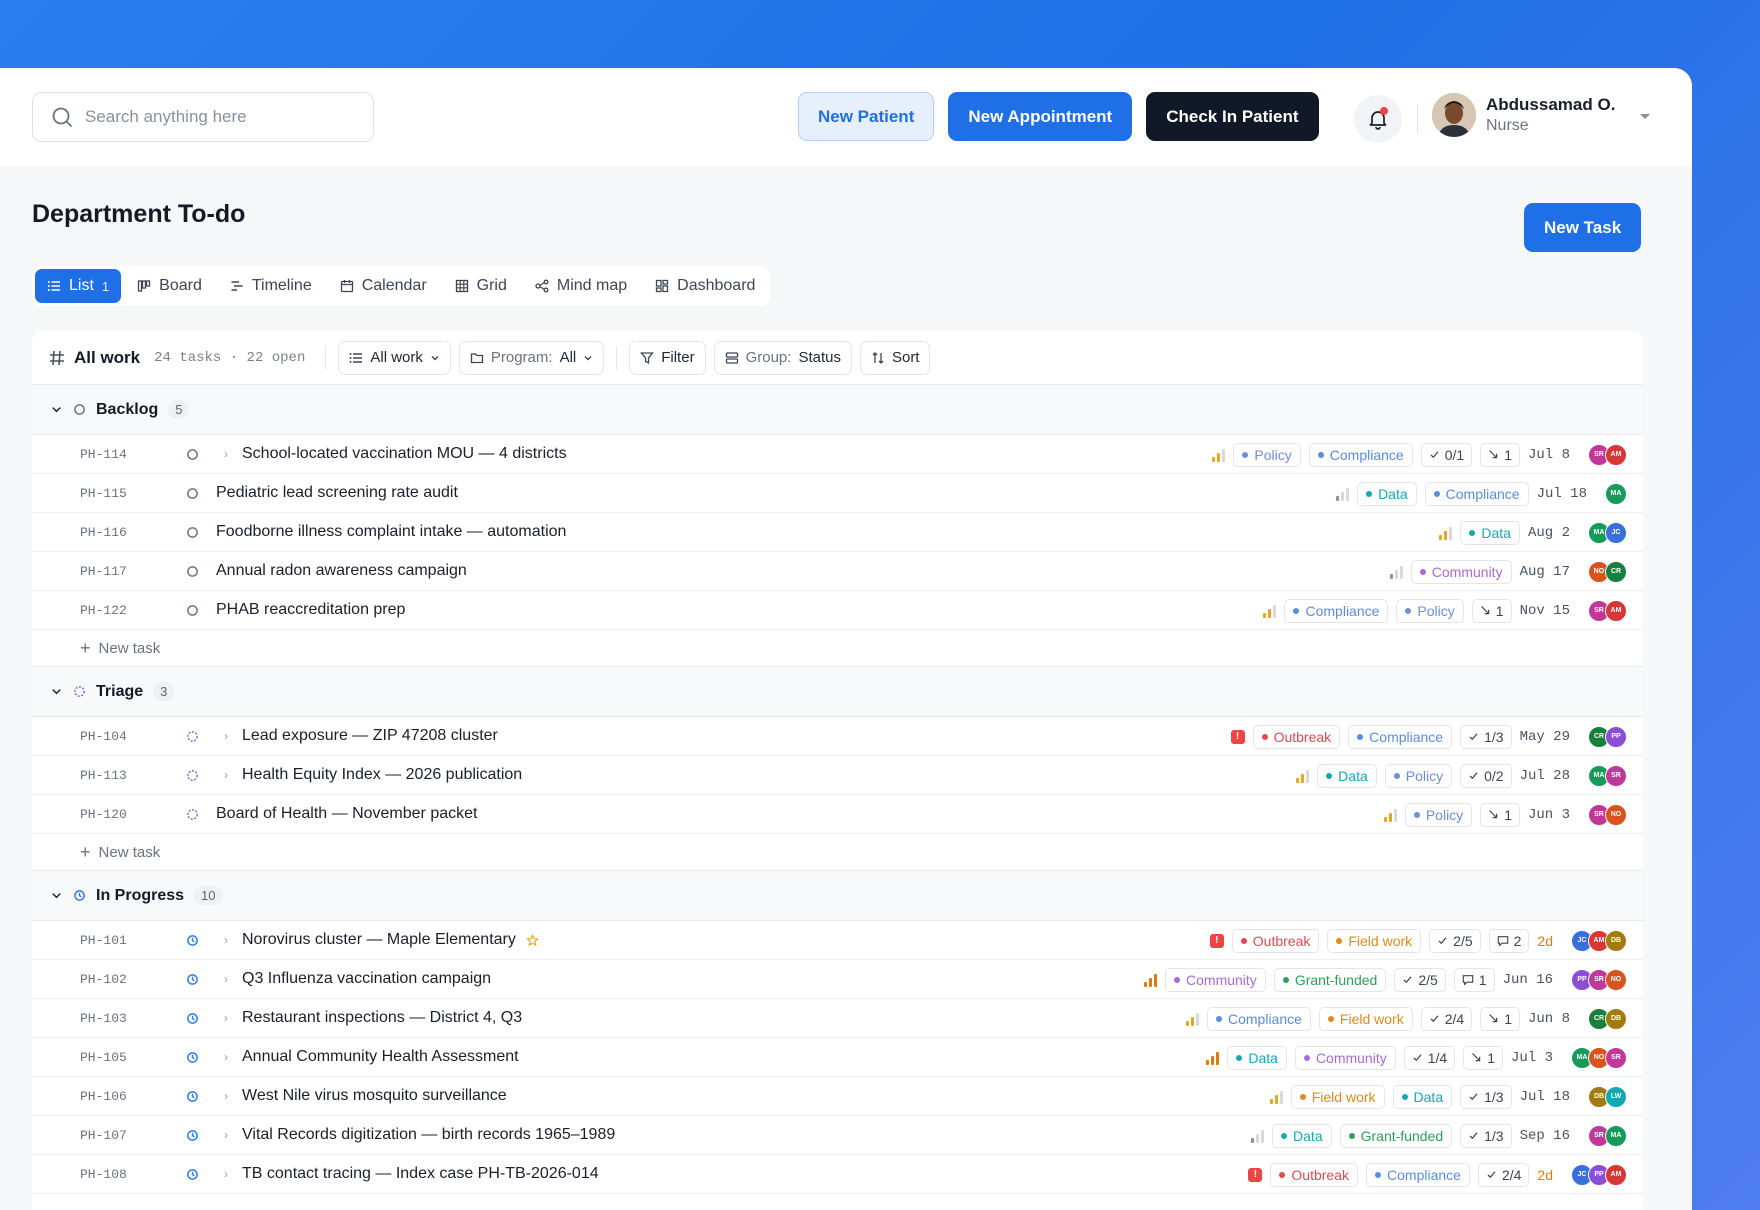 Image resolution: width=1760 pixels, height=1210 pixels. I want to click on tab-grid: Grid, so click(481, 286).